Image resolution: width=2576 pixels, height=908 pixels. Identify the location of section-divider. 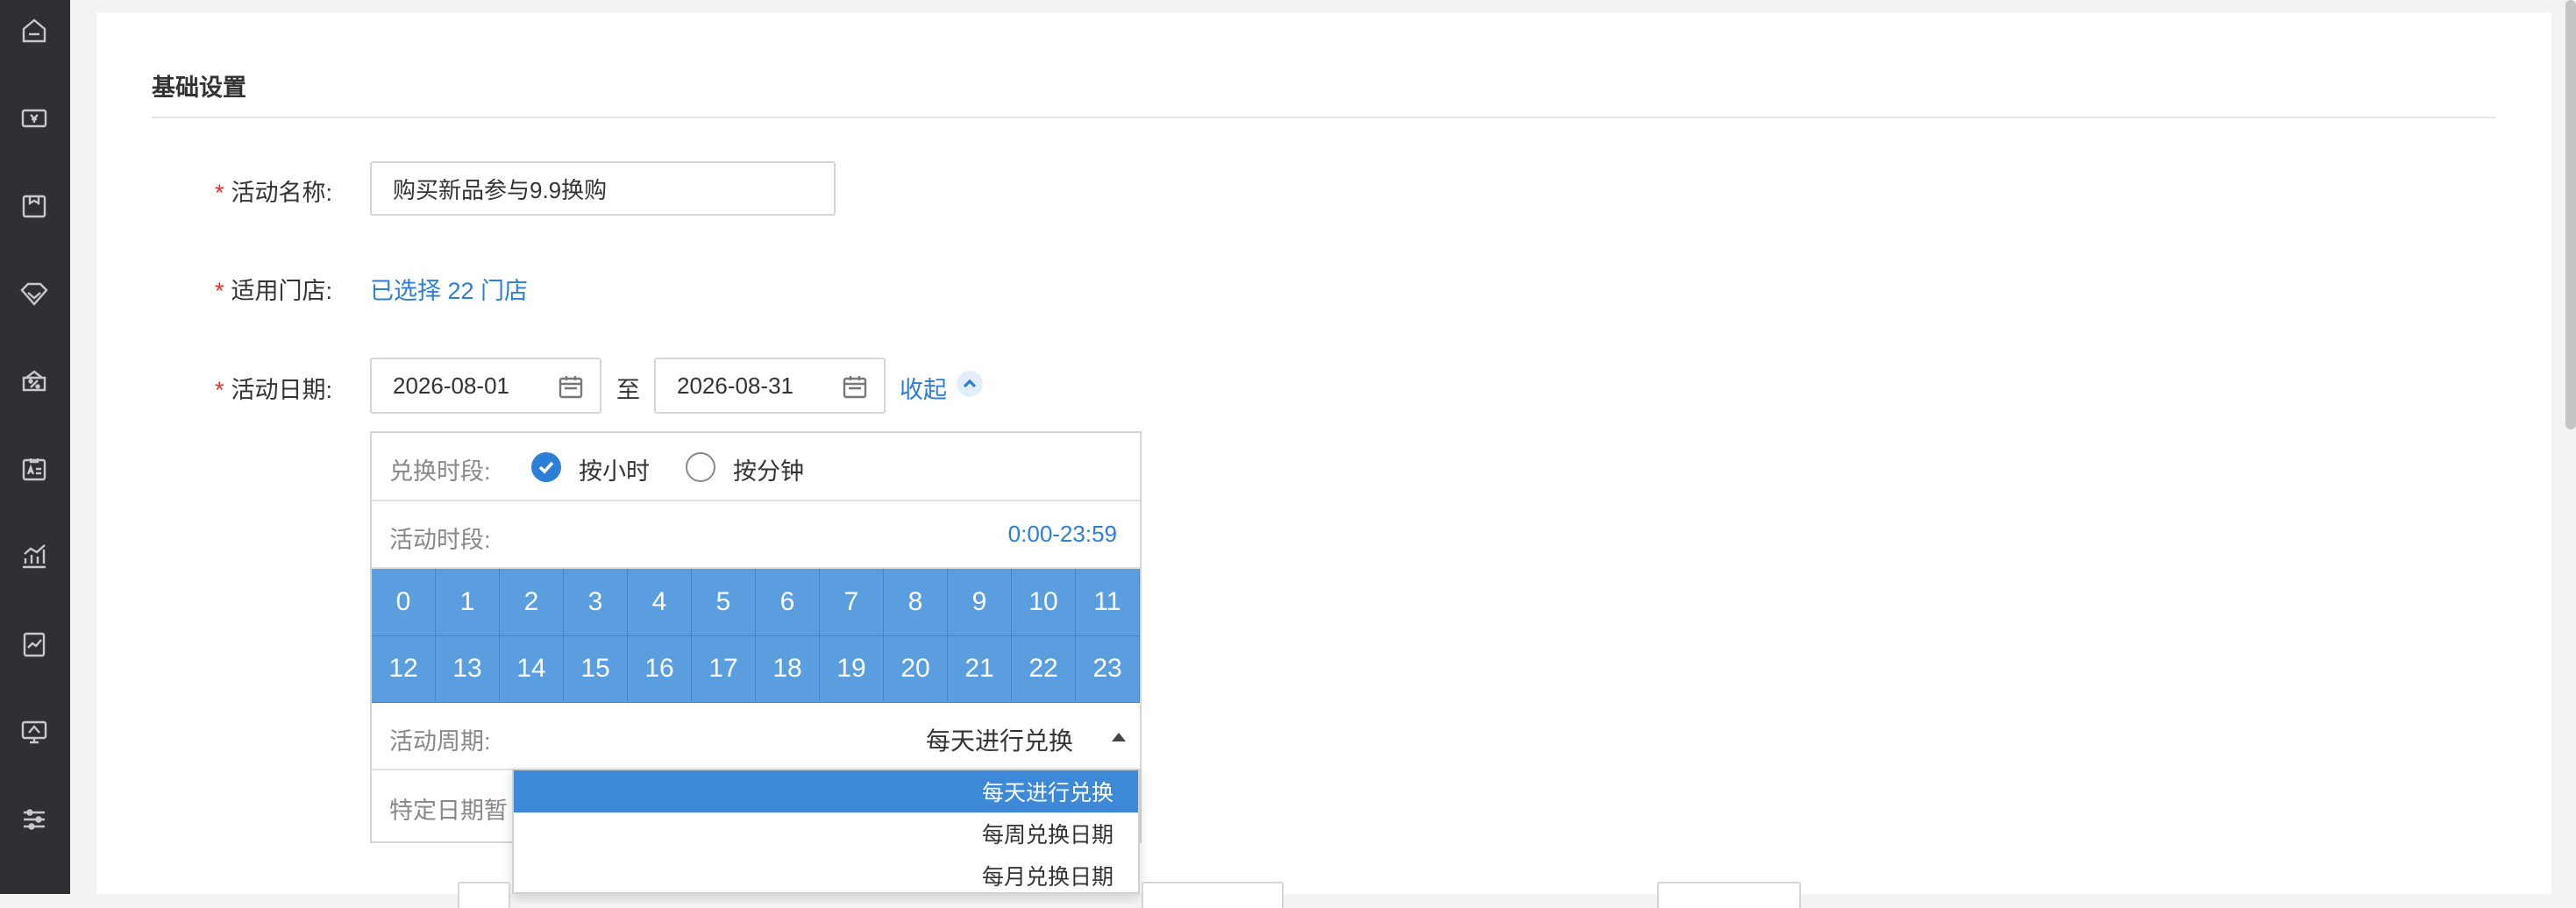
(1324, 118).